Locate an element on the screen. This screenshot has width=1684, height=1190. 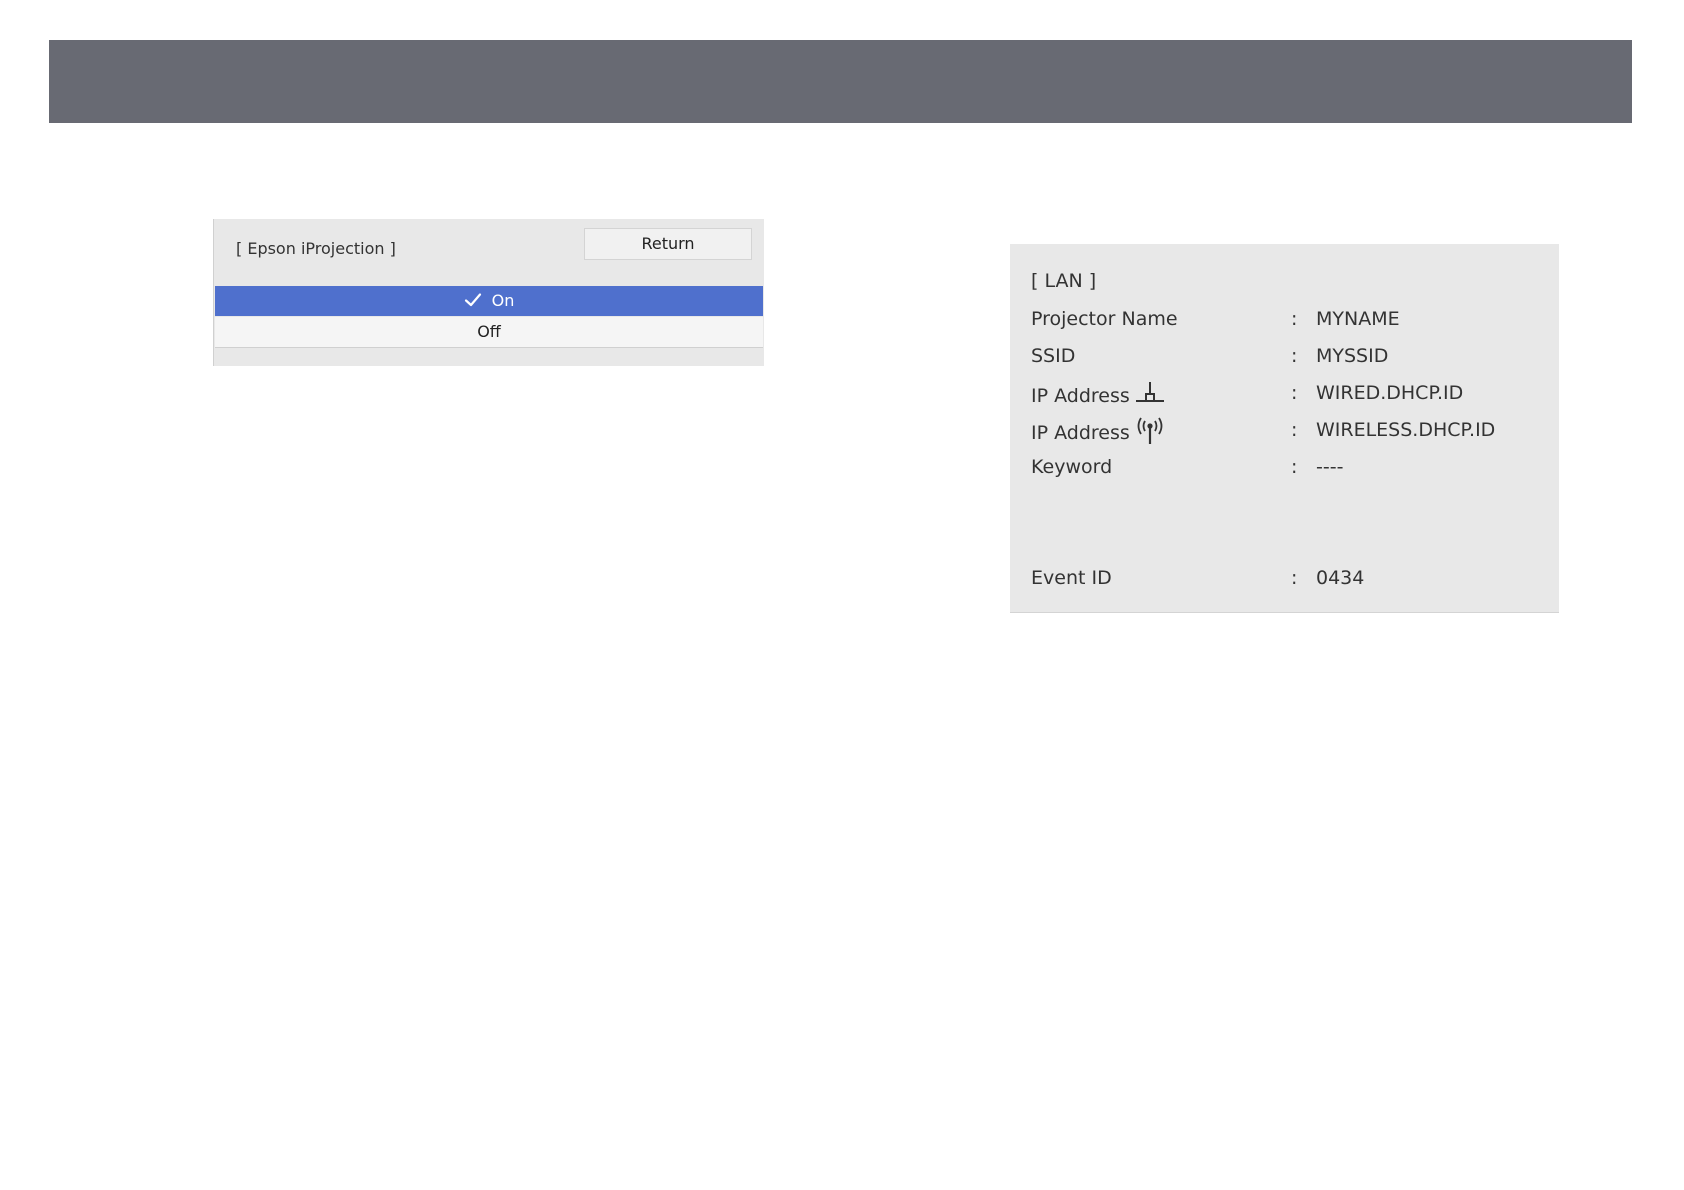
info-value: WIRED.DHCP.ID is located at coordinates (1390, 393).